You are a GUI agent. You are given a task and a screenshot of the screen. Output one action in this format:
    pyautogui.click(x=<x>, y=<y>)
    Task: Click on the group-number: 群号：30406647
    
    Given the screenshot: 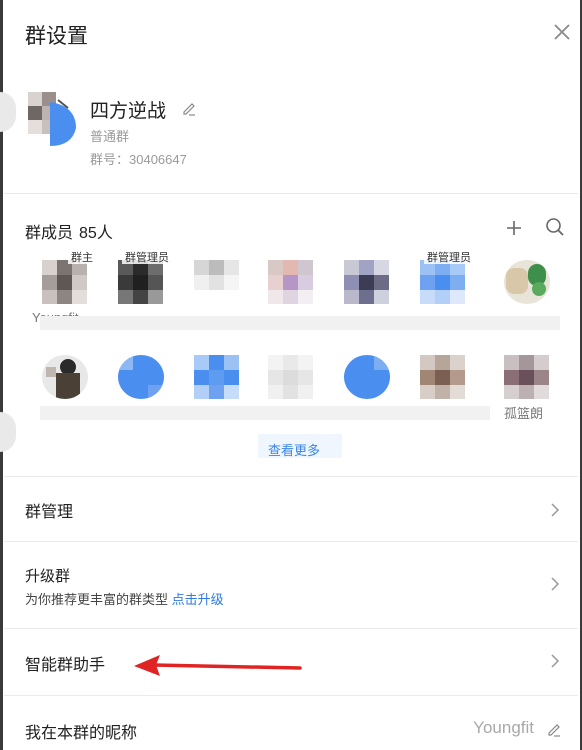 What is the action you would take?
    pyautogui.click(x=138, y=159)
    